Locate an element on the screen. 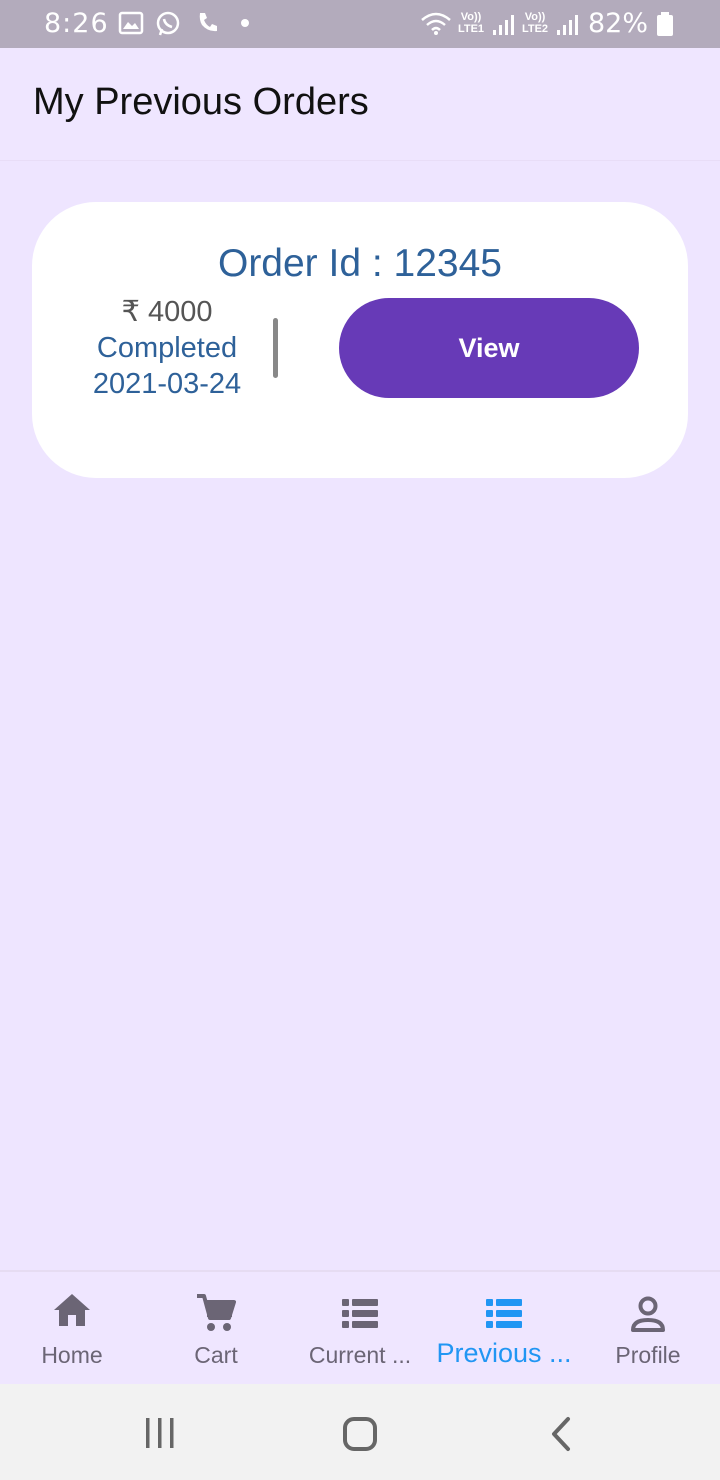  cart-icon is located at coordinates (216, 1312).